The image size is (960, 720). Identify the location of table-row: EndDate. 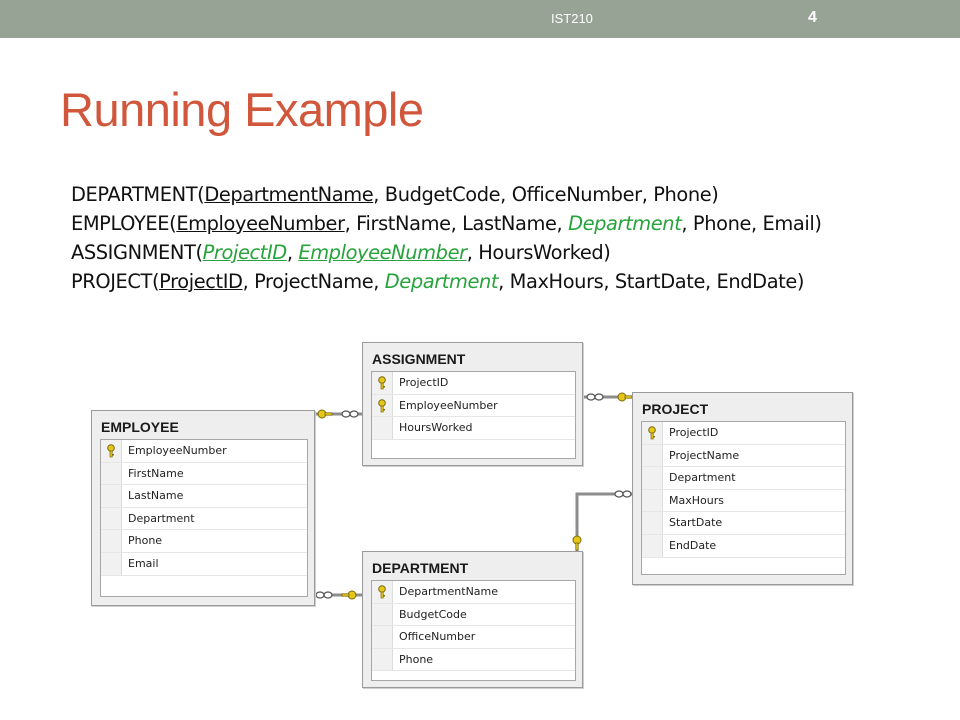
(743, 546).